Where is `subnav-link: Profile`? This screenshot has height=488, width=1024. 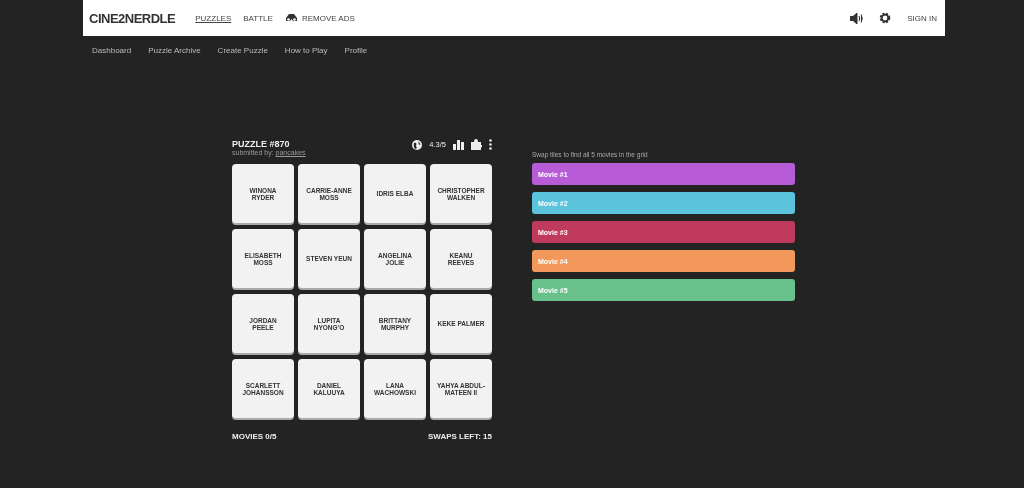 subnav-link: Profile is located at coordinates (356, 50).